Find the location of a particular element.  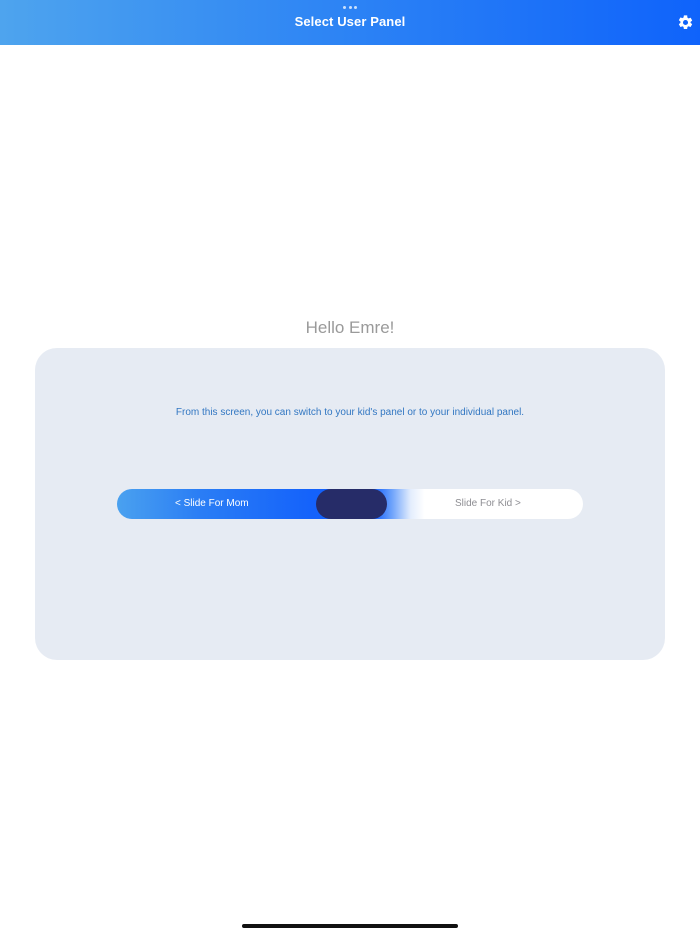

page-title: Select User Panel is located at coordinates (350, 21).